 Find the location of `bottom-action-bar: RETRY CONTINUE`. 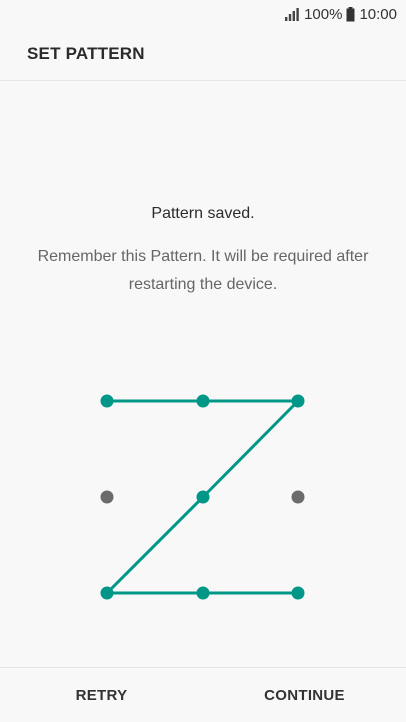

bottom-action-bar: RETRY CONTINUE is located at coordinates (203, 694).